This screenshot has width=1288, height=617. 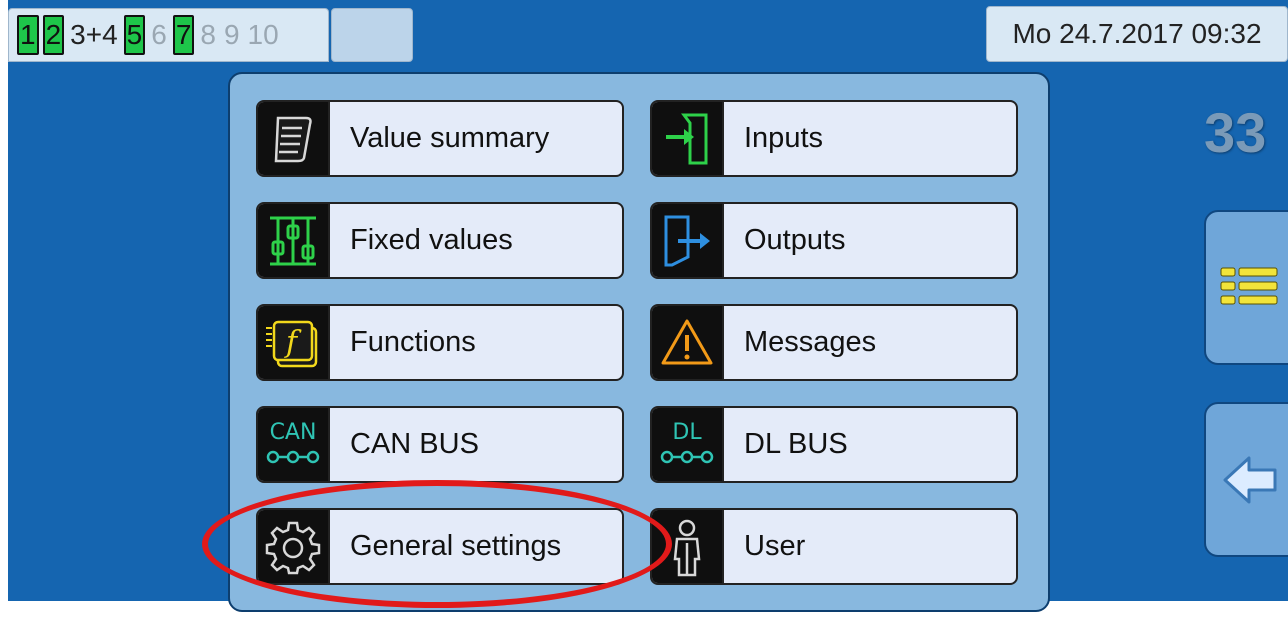 What do you see at coordinates (294, 240) in the screenshot?
I see `sliders-icon` at bounding box center [294, 240].